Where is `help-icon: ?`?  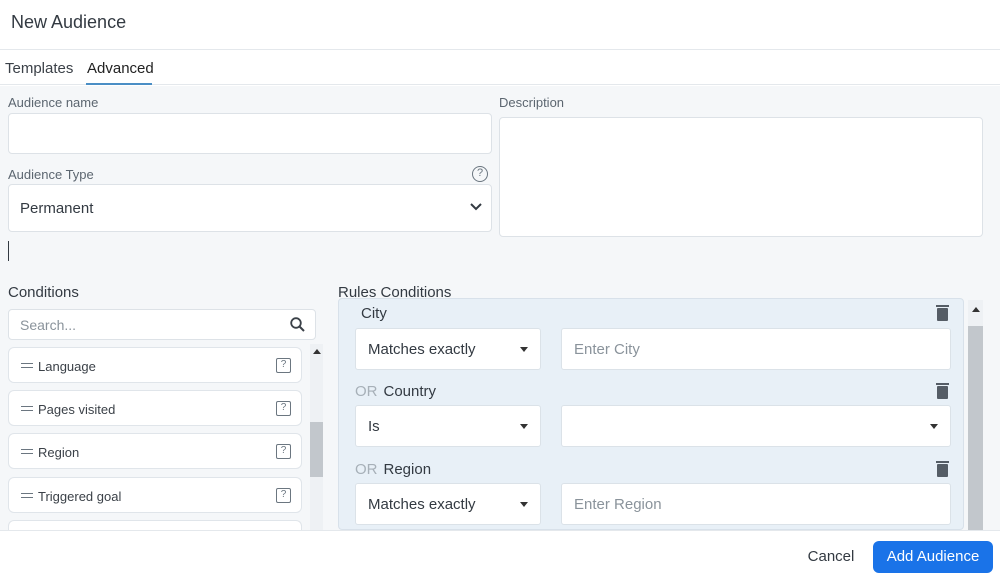 help-icon: ? is located at coordinates (480, 174).